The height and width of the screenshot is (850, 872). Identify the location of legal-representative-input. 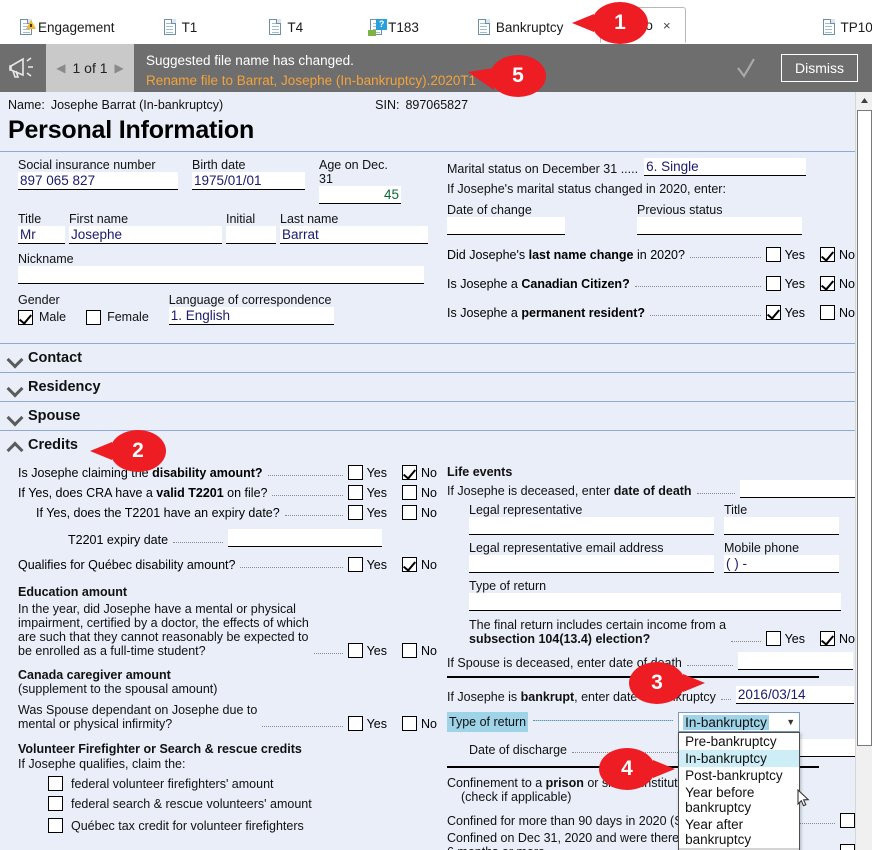
(591, 526).